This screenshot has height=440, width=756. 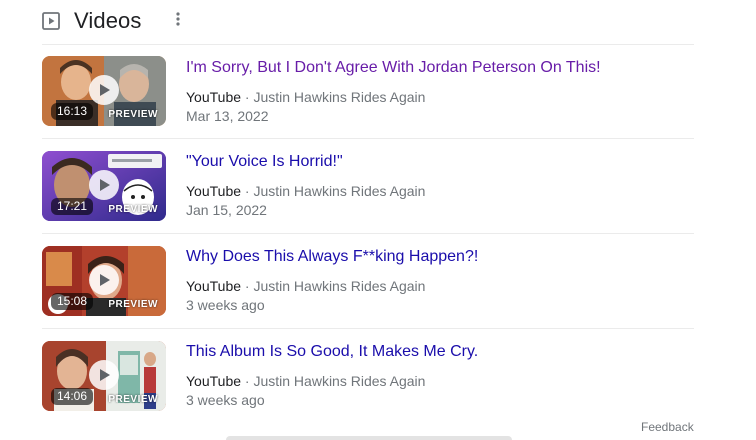 I want to click on video-duration: 17:21, so click(x=72, y=206).